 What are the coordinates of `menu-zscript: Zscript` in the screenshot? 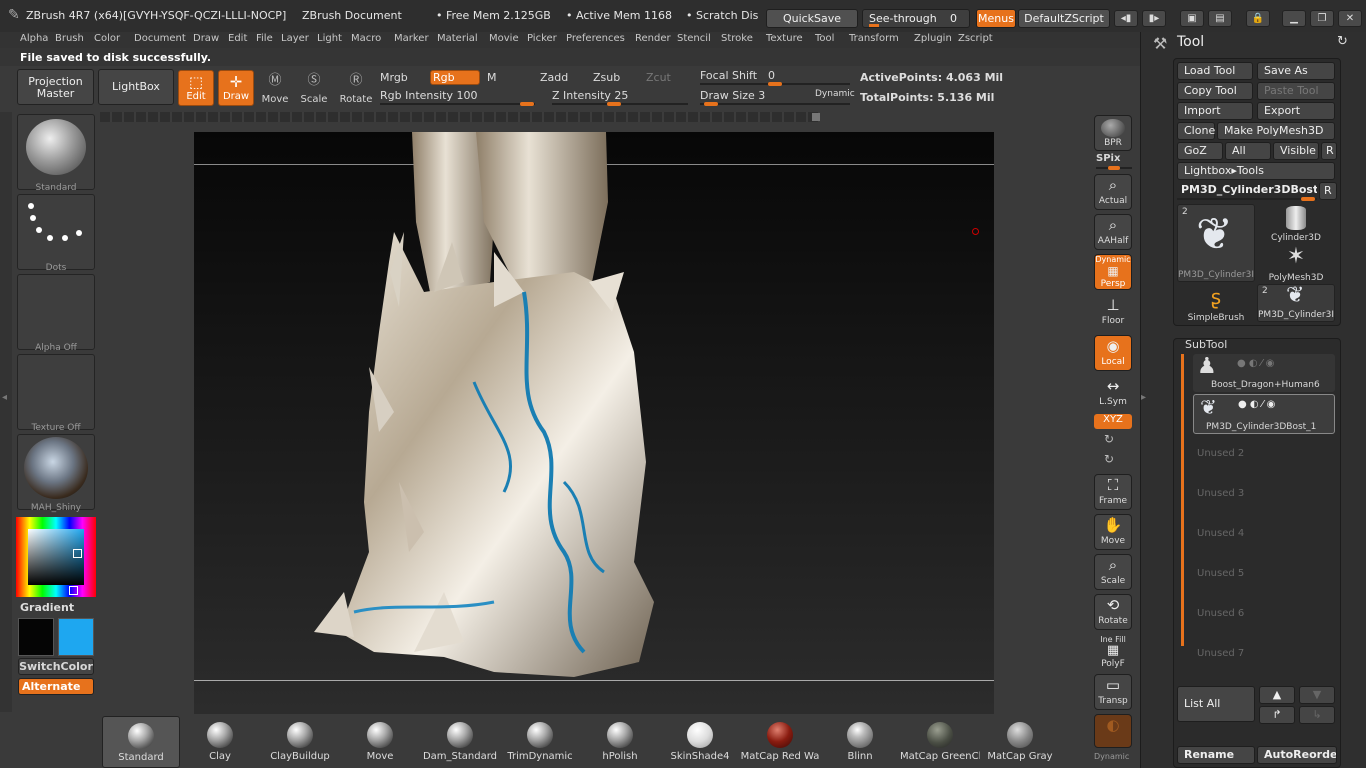 It's located at (975, 38).